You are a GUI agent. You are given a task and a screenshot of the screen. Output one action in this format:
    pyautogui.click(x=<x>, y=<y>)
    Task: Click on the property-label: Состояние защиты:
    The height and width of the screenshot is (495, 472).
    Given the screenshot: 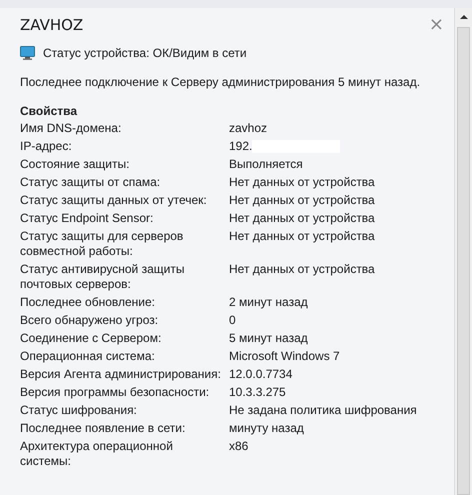 What is the action you would take?
    pyautogui.click(x=75, y=164)
    